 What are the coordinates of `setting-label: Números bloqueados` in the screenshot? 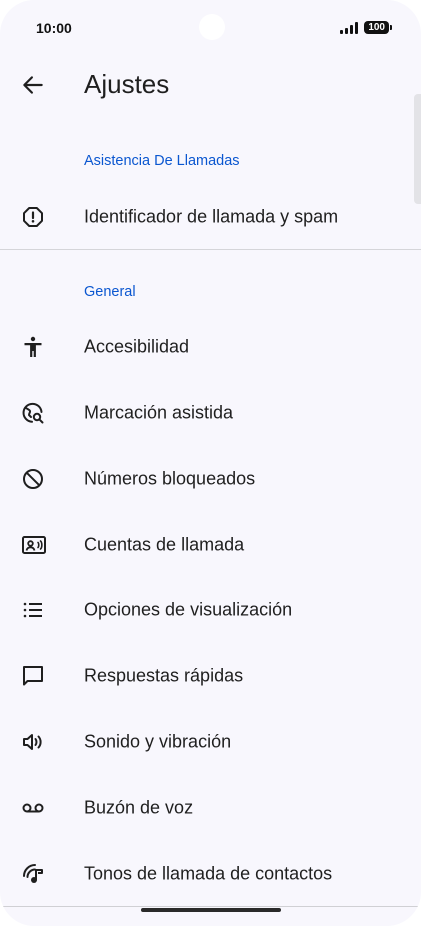 It's located at (170, 478).